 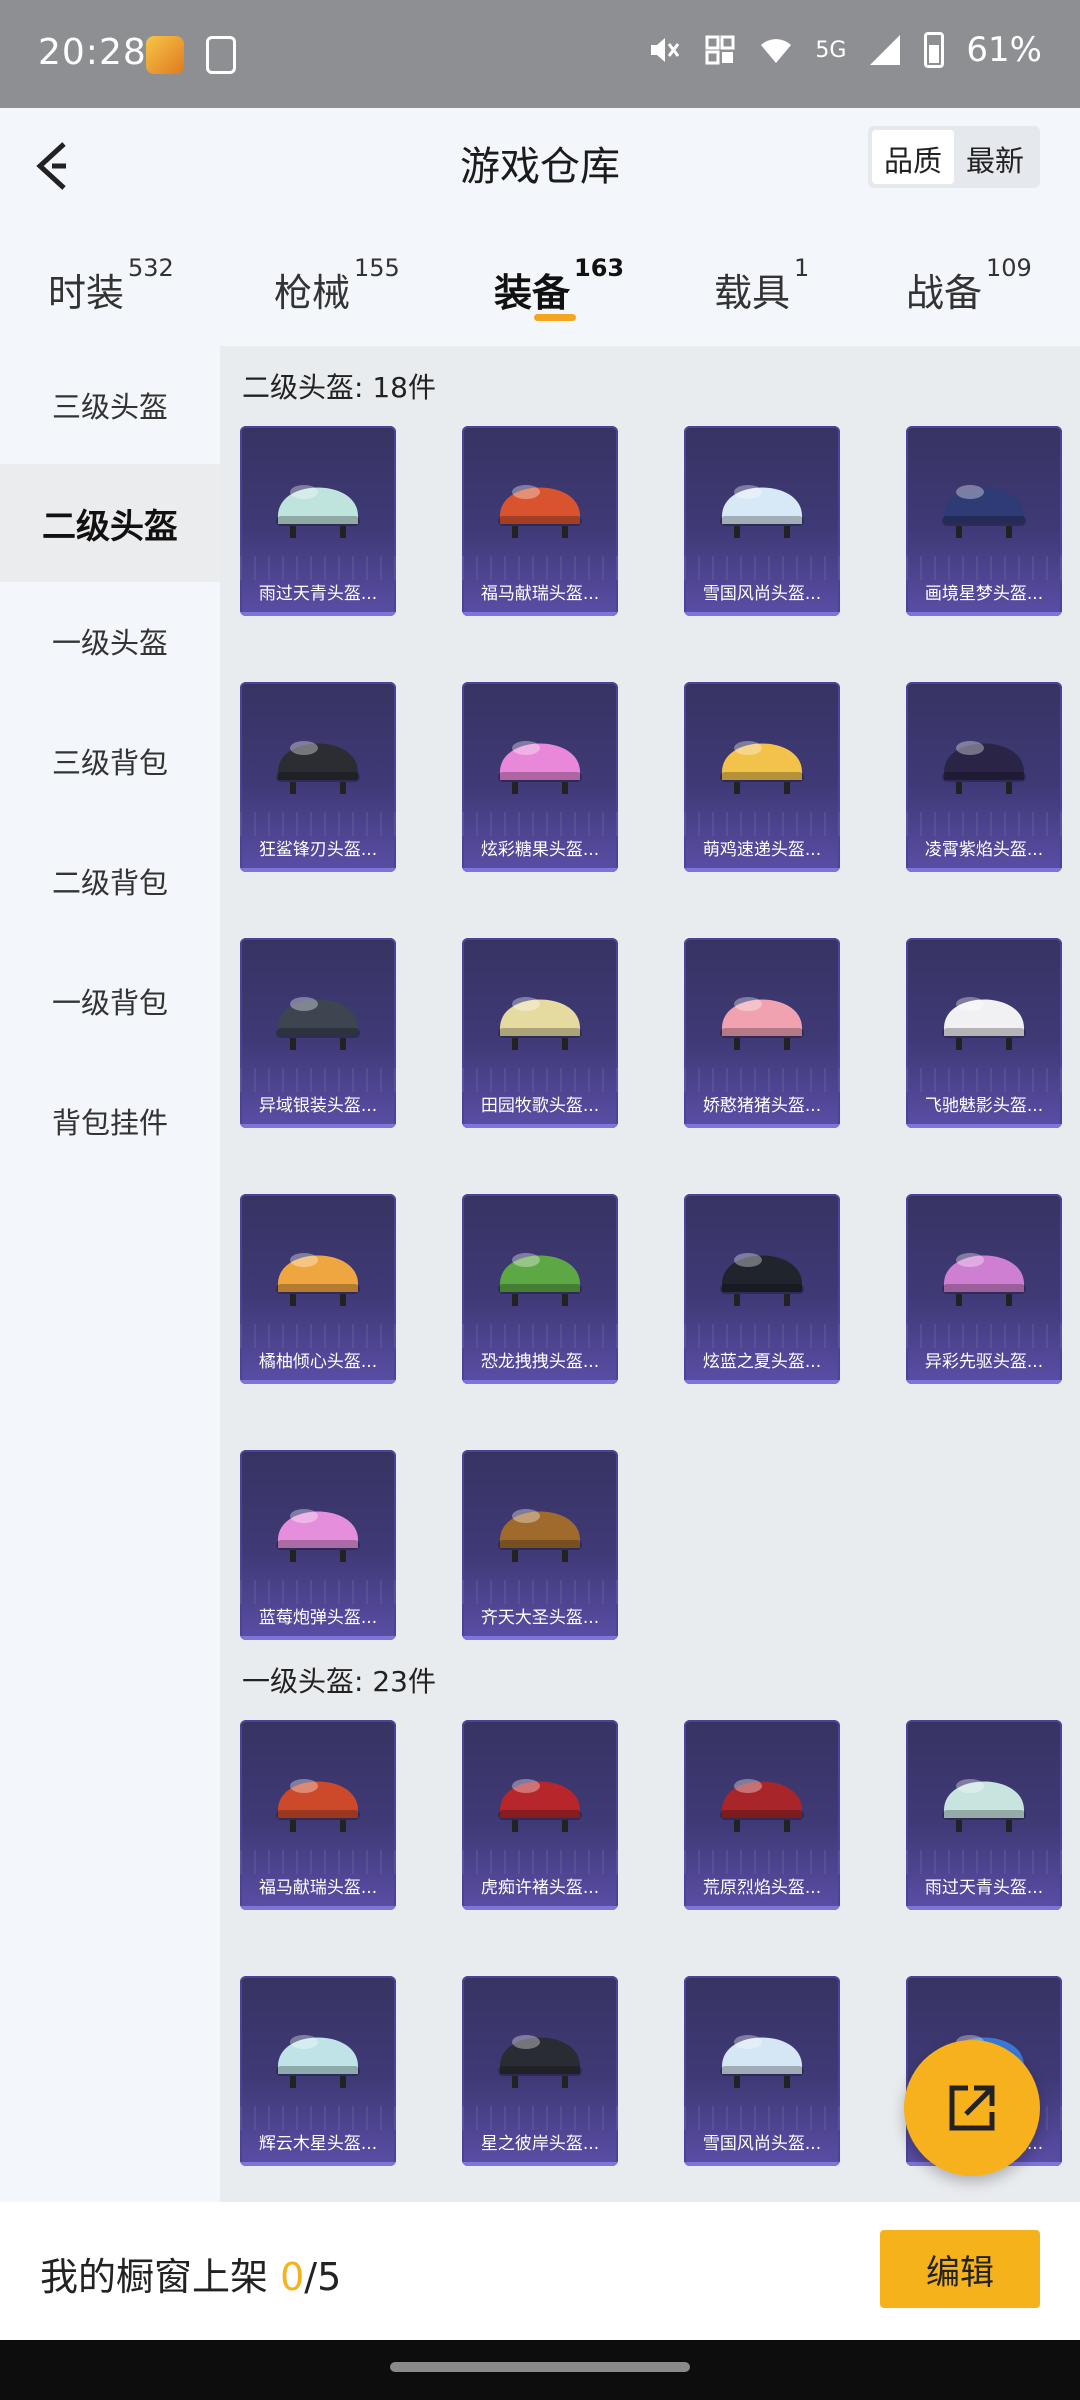 I want to click on tab-count: 109, so click(x=1009, y=268).